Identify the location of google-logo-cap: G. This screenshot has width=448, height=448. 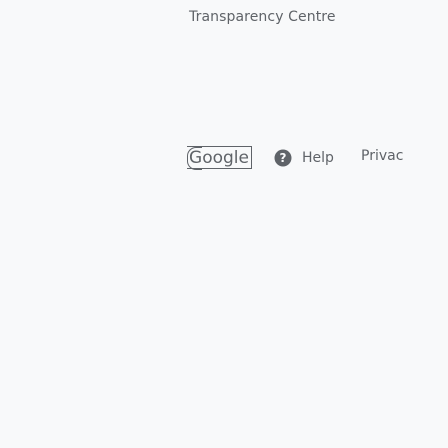
(195, 158).